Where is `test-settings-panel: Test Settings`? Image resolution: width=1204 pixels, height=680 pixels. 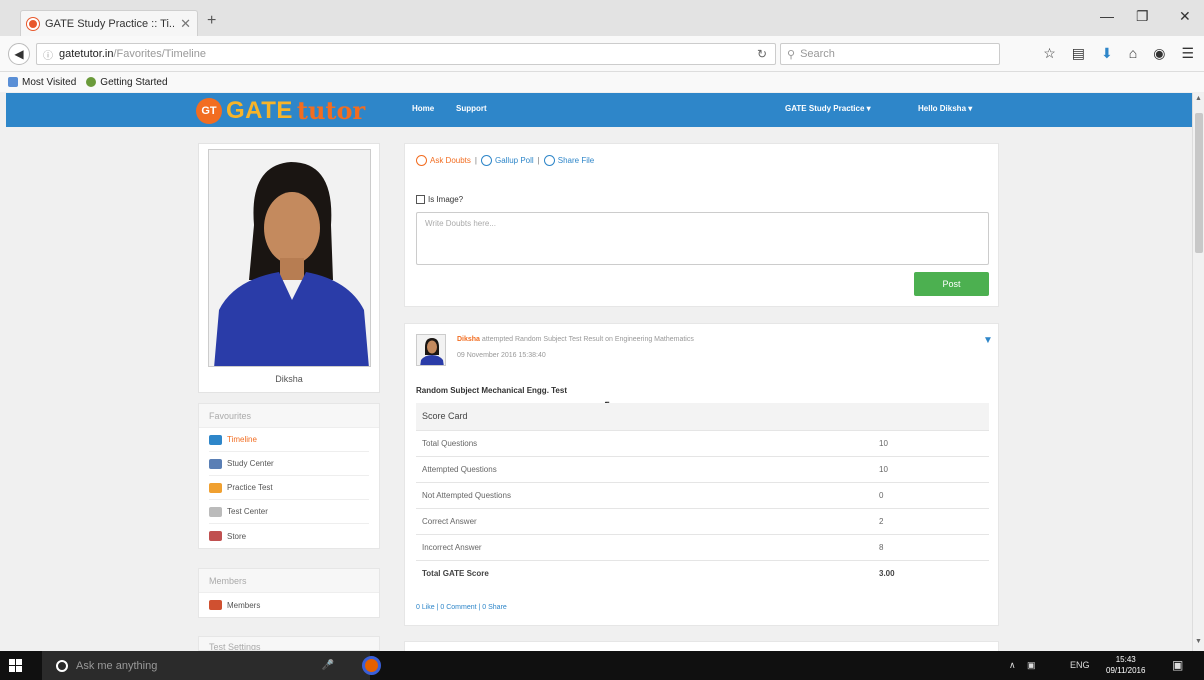
test-settings-panel: Test Settings is located at coordinates (289, 643).